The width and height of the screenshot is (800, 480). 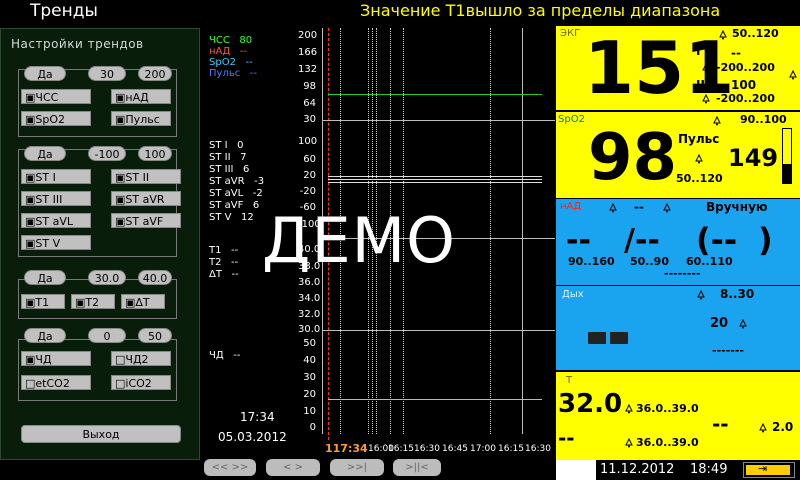 I want to click on param-stv-checkbox: ▣ST V, so click(x=56, y=242).